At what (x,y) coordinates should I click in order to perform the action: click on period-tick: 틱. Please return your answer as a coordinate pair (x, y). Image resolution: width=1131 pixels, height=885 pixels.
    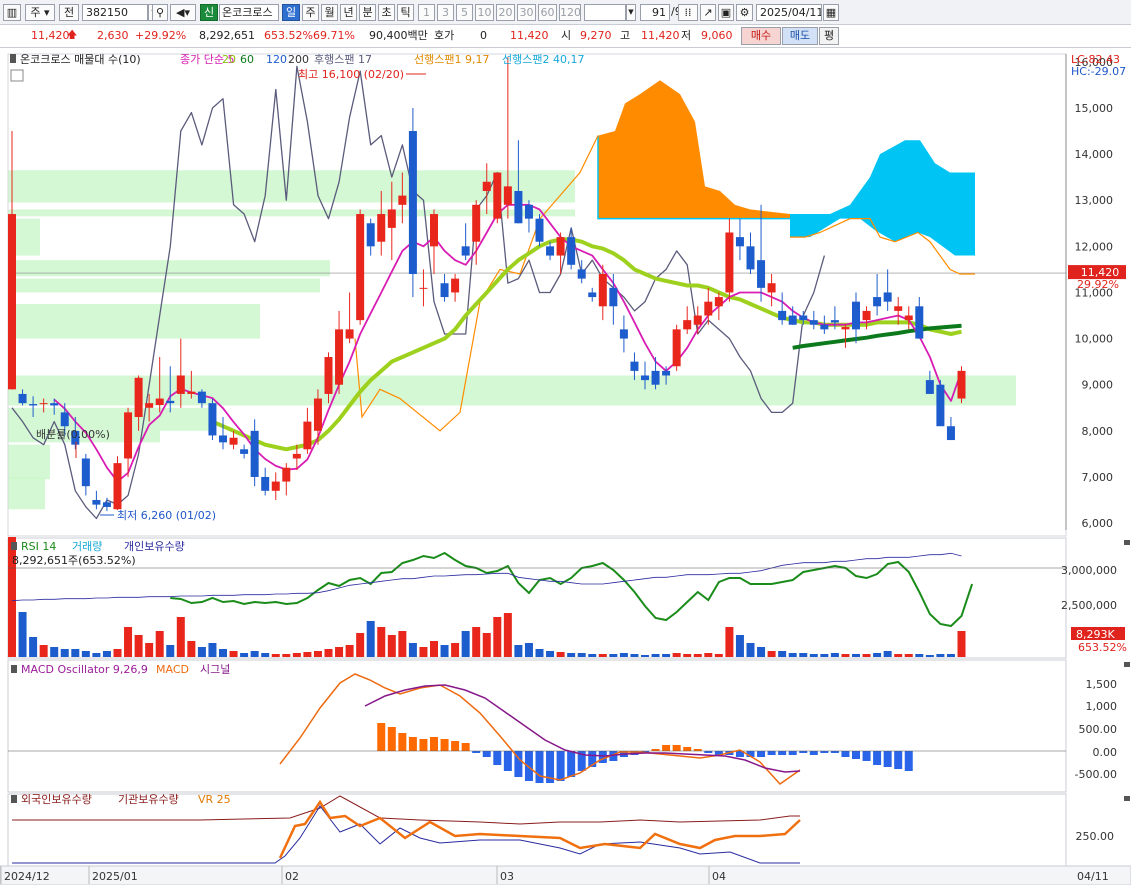
    Looking at the image, I should click on (405, 12).